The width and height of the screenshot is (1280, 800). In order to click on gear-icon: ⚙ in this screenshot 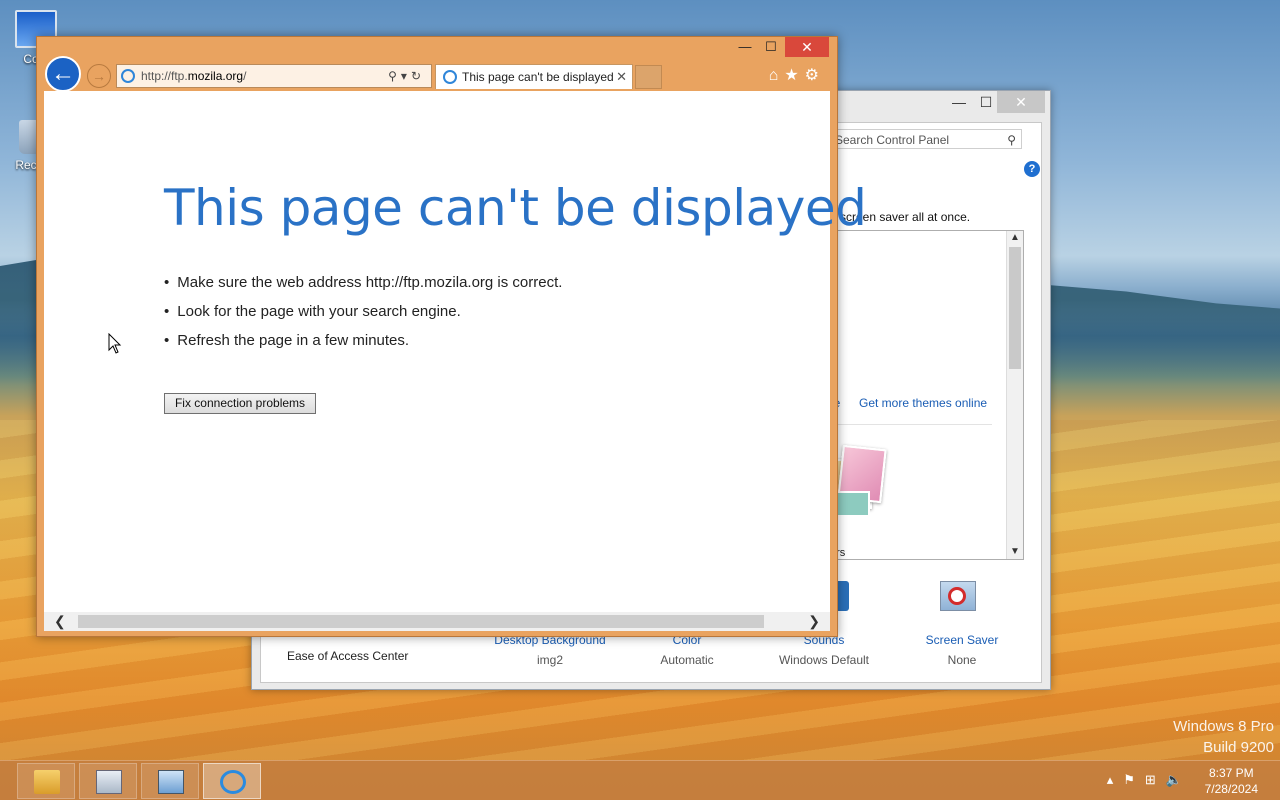, I will do `click(815, 75)`.